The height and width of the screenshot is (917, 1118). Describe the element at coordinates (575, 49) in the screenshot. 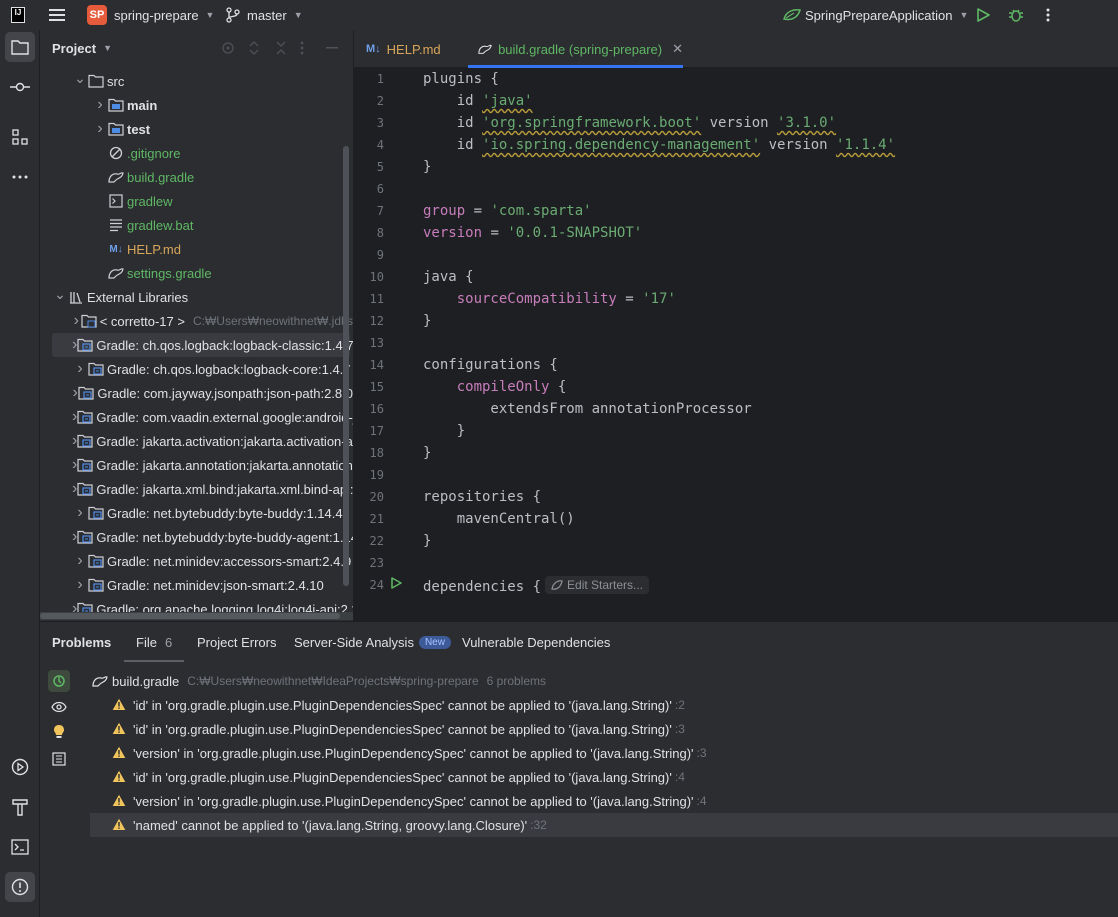

I see `tab-build-gradle: build.gradle (spring-prepare) ✕` at that location.